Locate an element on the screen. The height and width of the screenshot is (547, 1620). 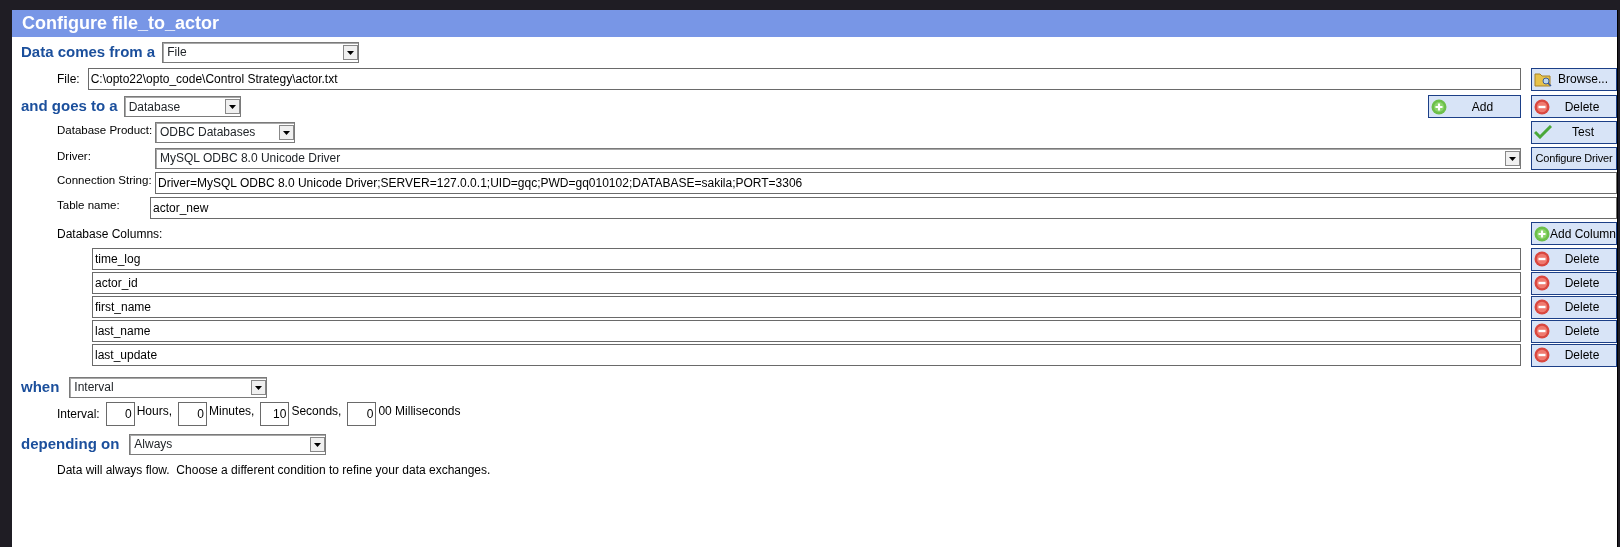
input-field: last_update is located at coordinates (806, 355).